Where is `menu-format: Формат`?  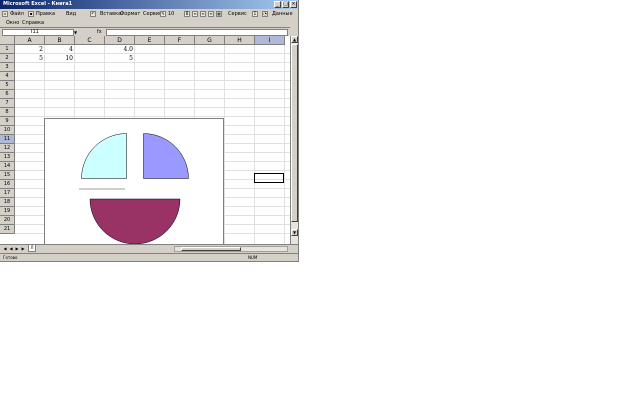 menu-format: Формат is located at coordinates (130, 14).